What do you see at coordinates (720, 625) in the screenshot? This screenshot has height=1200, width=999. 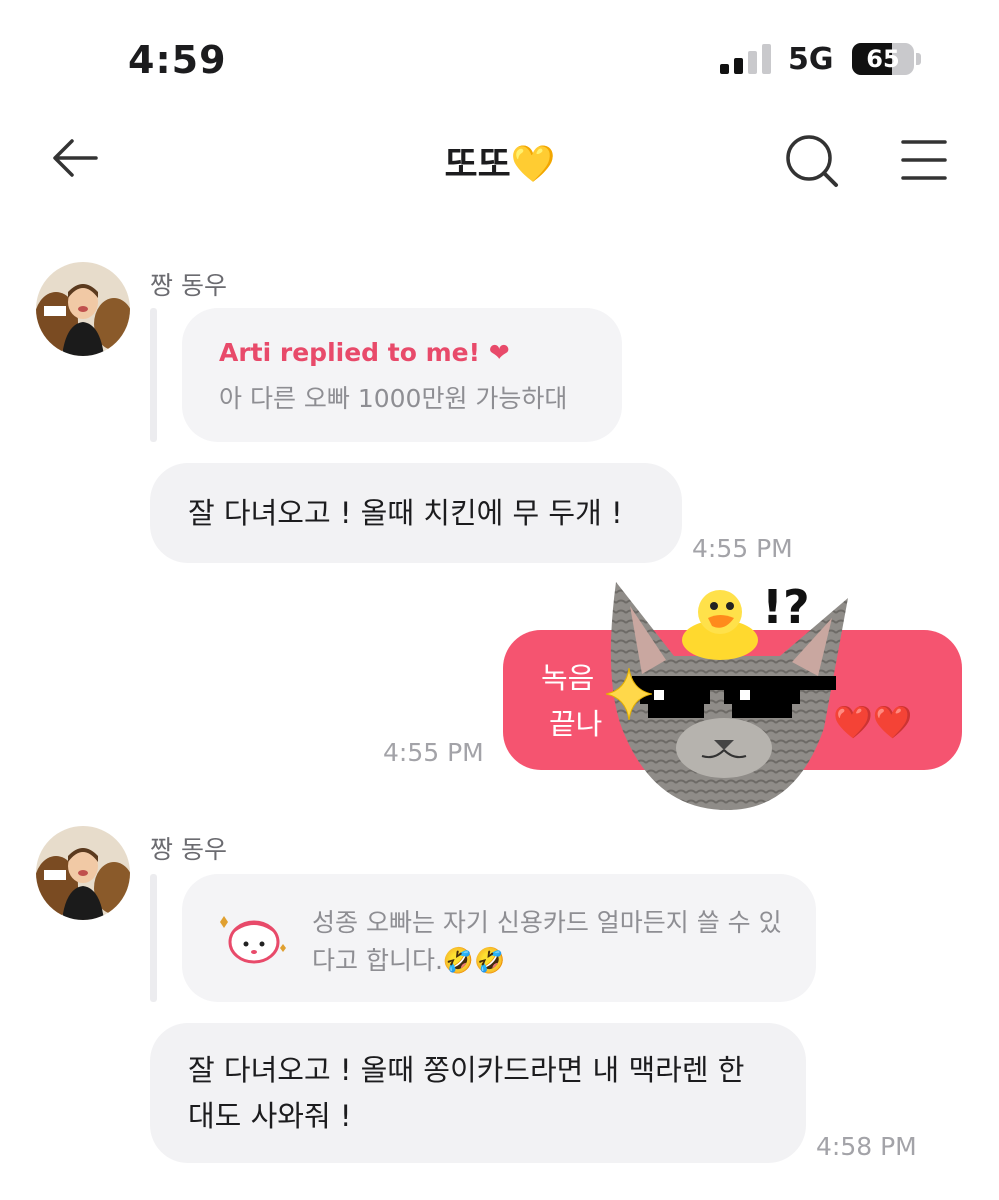 I see `duck-sticker` at bounding box center [720, 625].